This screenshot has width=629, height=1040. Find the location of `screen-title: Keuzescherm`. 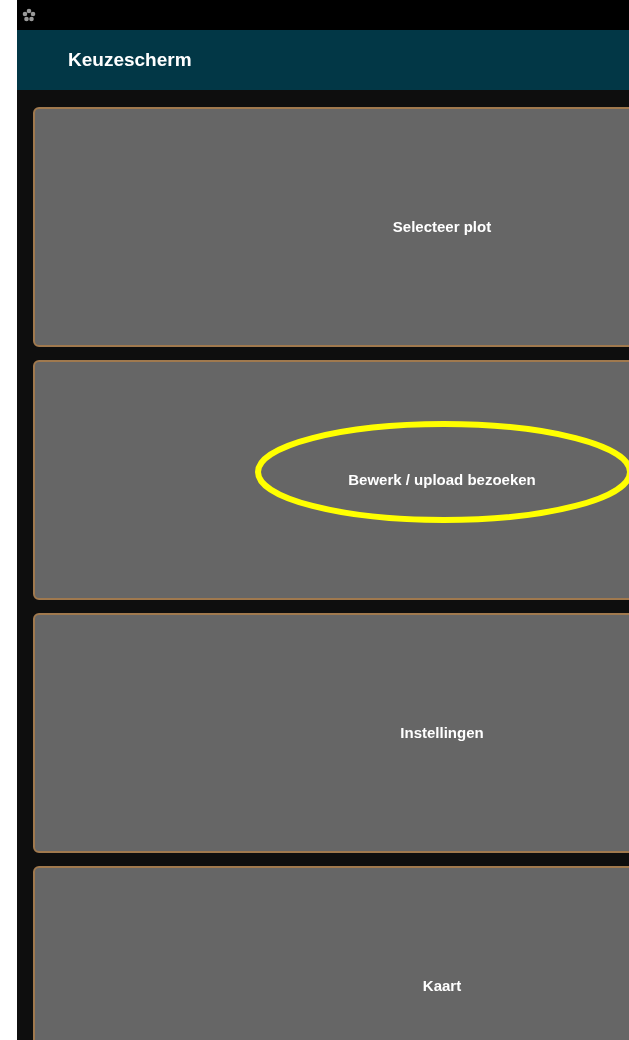

screen-title: Keuzescherm is located at coordinates (130, 59).